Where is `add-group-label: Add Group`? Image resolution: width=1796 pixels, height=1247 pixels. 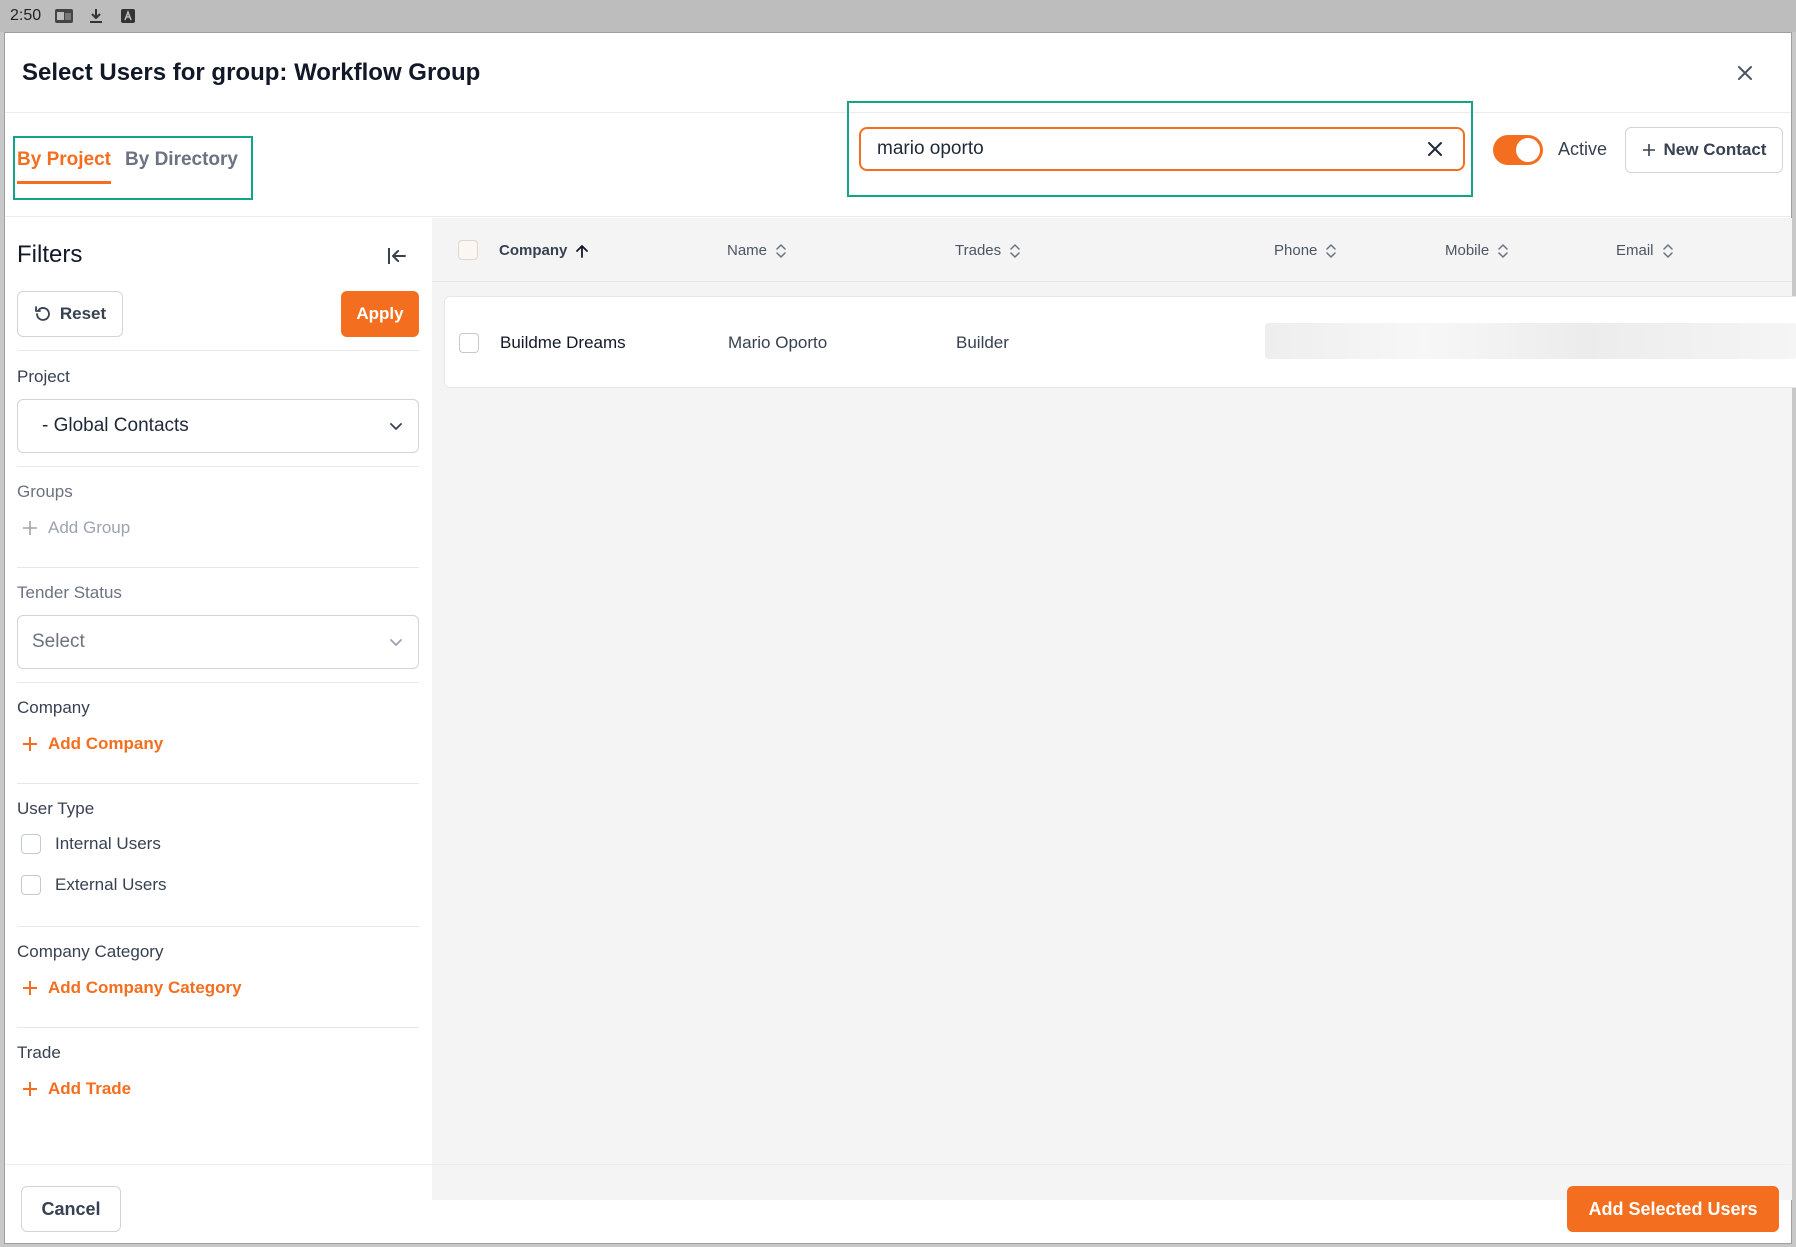
add-group-label: Add Group is located at coordinates (89, 527).